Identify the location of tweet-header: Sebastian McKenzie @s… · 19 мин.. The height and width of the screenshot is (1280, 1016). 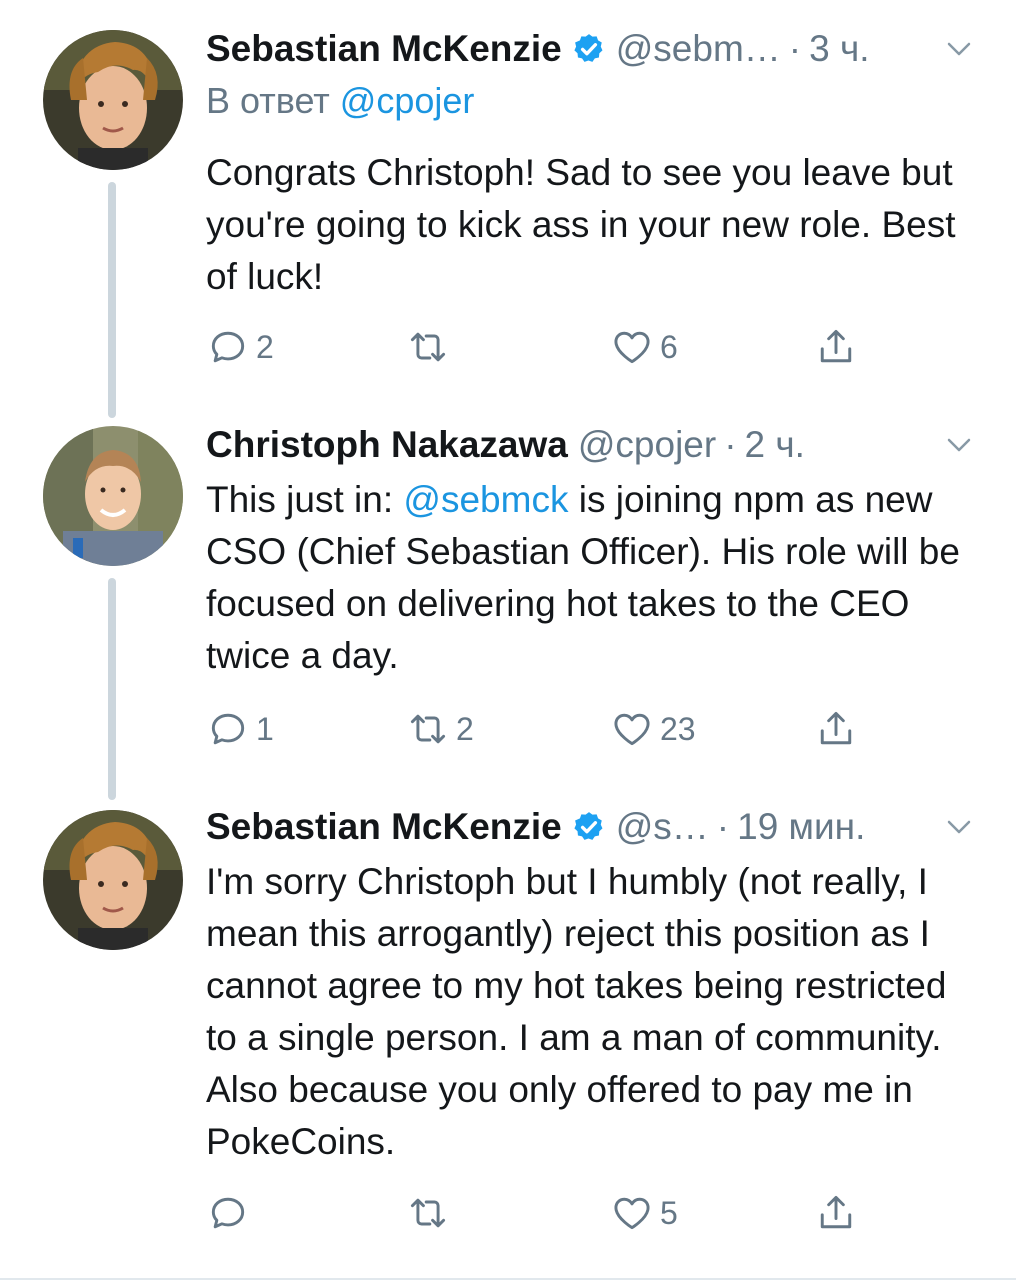
(590, 827).